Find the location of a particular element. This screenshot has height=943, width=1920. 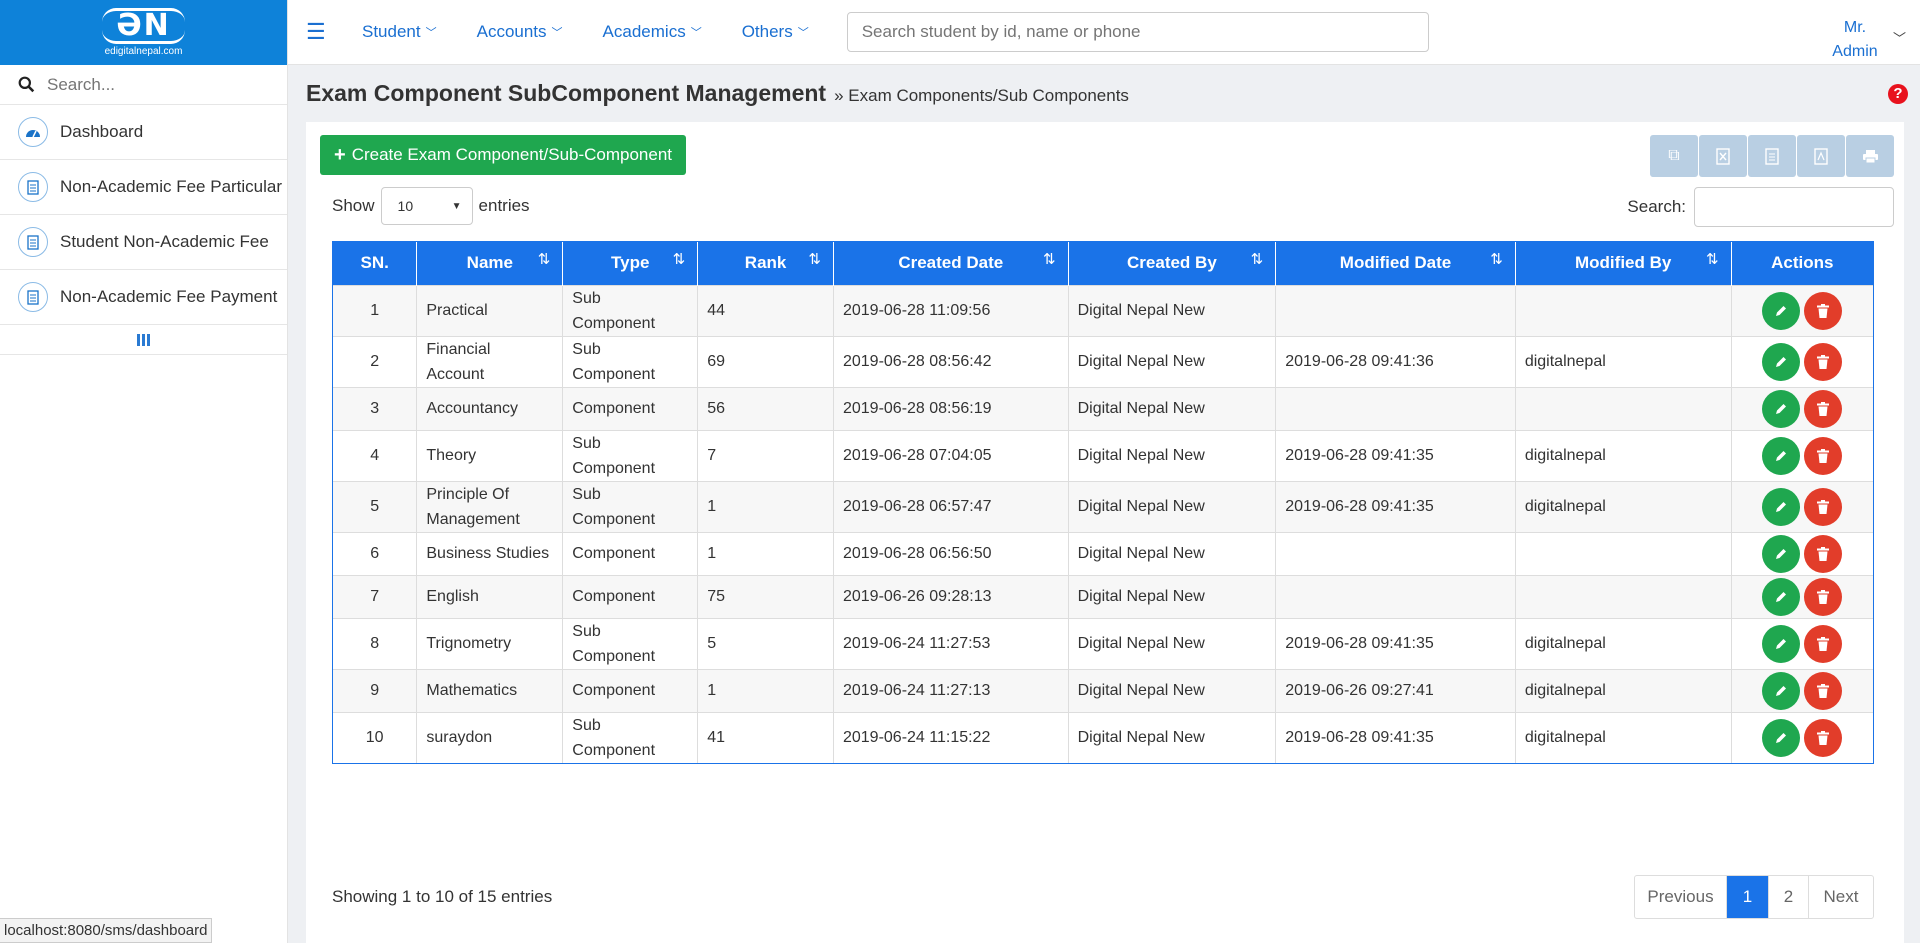

entries-label: entries is located at coordinates (504, 205).